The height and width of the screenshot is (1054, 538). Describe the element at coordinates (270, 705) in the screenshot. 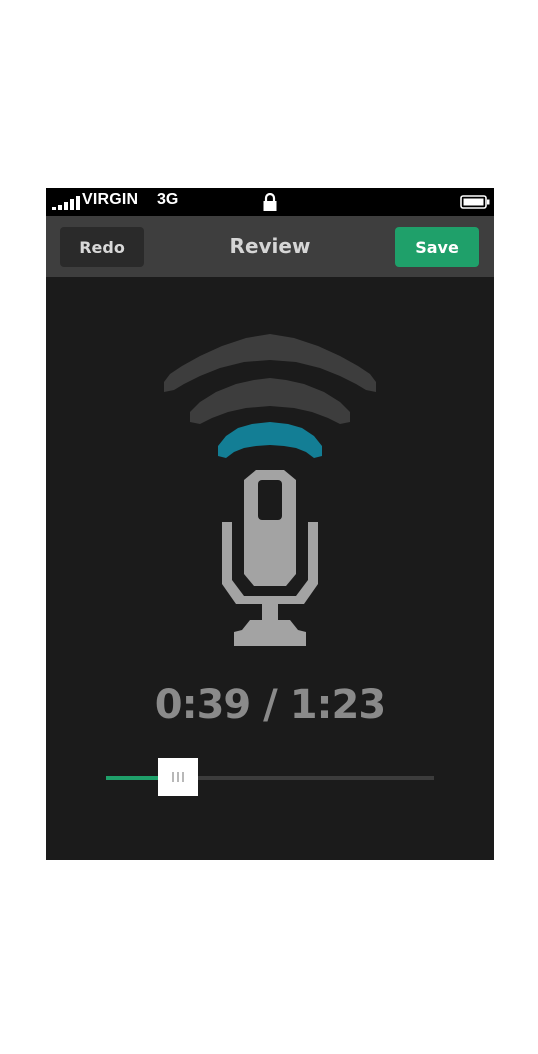

I see `playback-time: 0:39 / 1:23` at that location.